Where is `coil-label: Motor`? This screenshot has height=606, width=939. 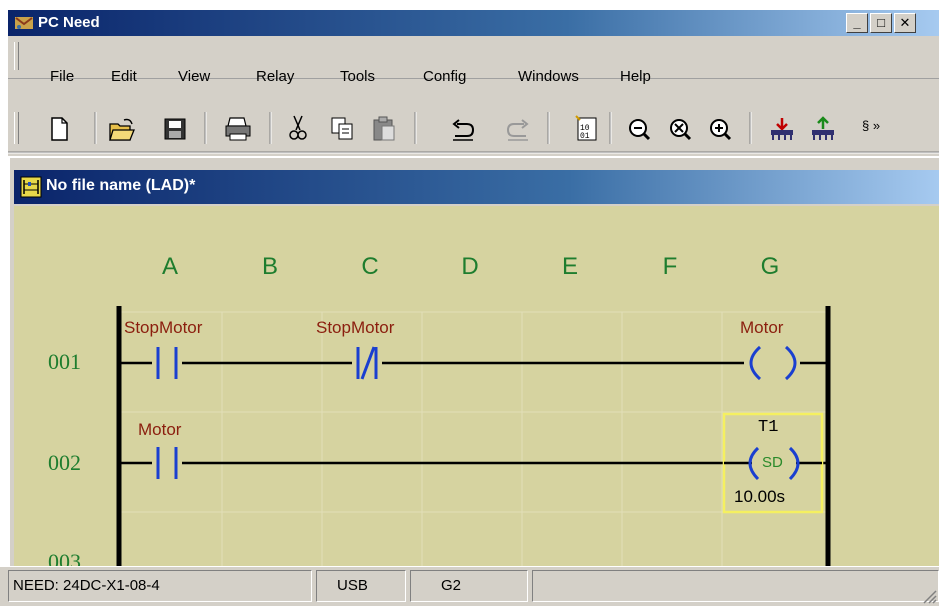 coil-label: Motor is located at coordinates (762, 327).